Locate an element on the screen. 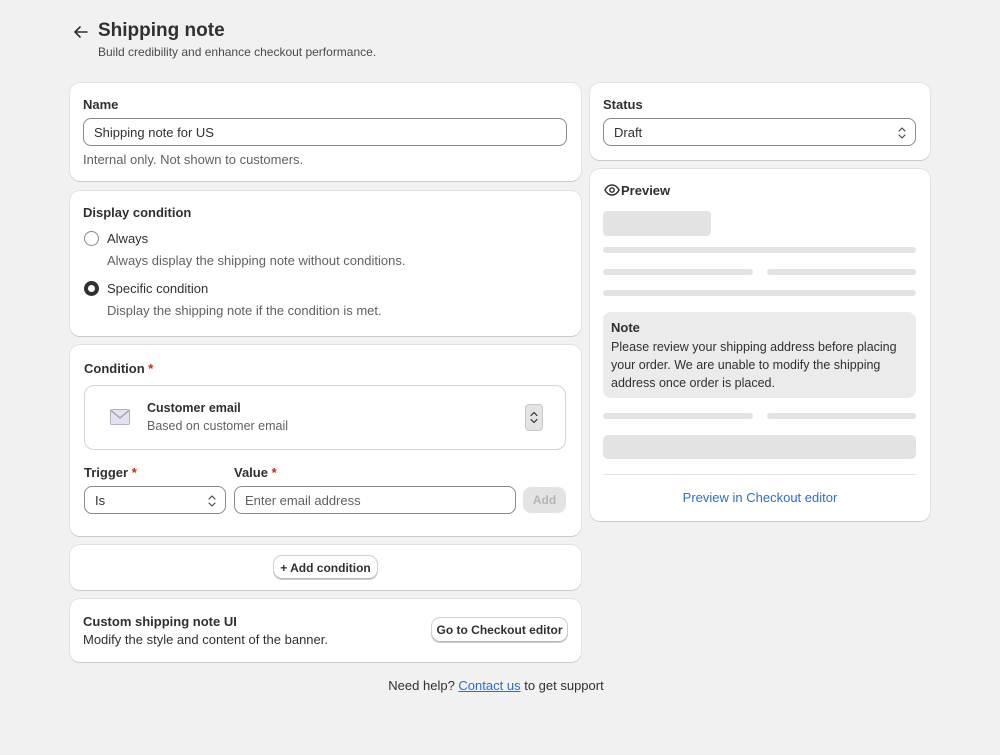  condition-title: Condition * is located at coordinates (118, 368).